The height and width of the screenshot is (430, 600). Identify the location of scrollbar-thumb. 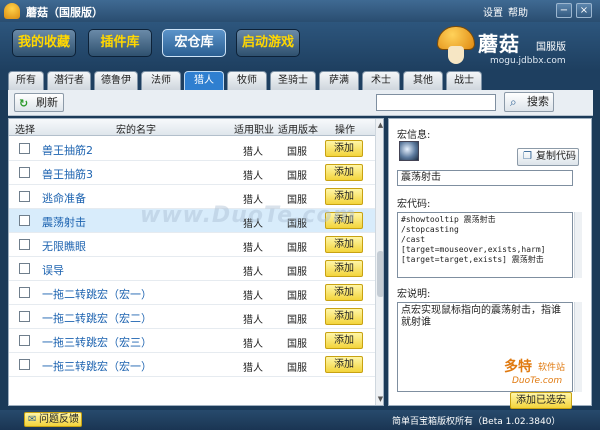
(380, 274).